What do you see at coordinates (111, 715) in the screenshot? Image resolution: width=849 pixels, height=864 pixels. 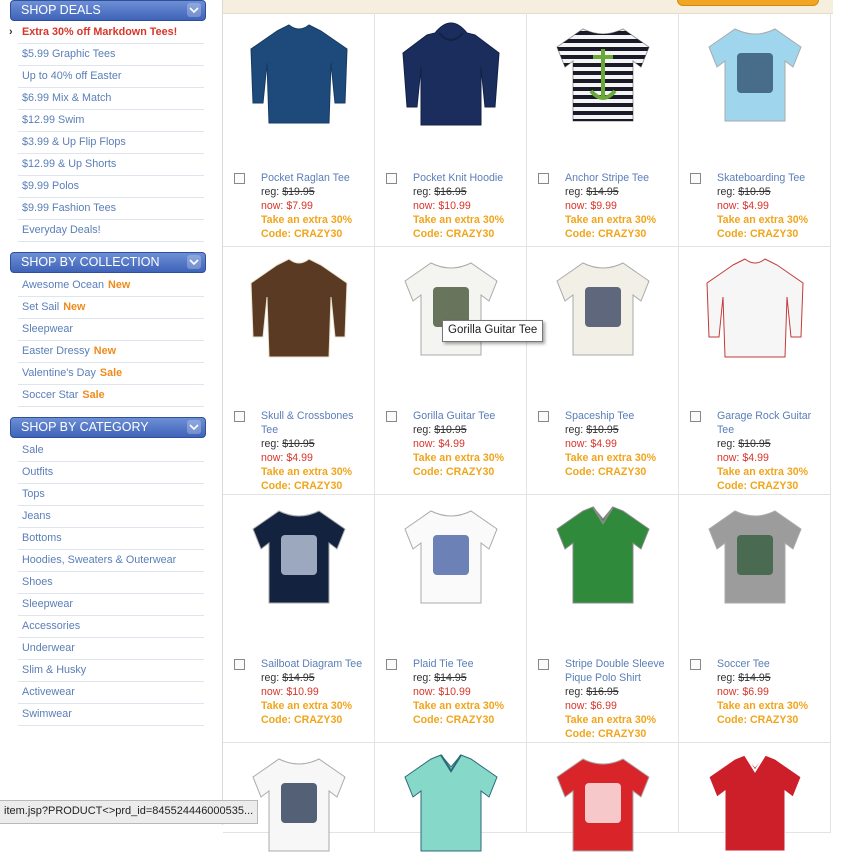 I see `sidebar-item-swimwear: Swimwear` at bounding box center [111, 715].